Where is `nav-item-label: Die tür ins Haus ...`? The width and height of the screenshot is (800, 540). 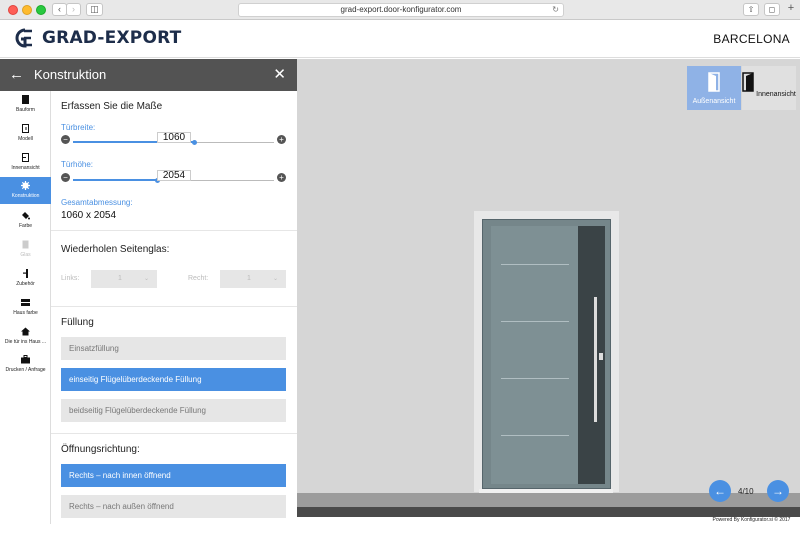
nav-item-label: Die tür ins Haus ... is located at coordinates (25, 342).